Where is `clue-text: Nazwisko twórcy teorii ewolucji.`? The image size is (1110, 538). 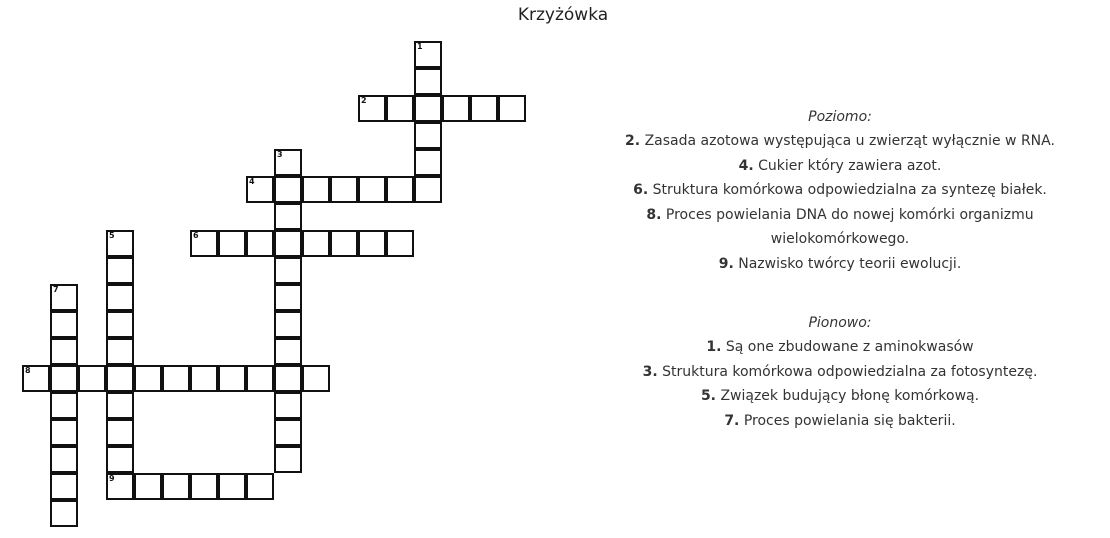
clue-text: Nazwisko twórcy teorii ewolucji. is located at coordinates (850, 263).